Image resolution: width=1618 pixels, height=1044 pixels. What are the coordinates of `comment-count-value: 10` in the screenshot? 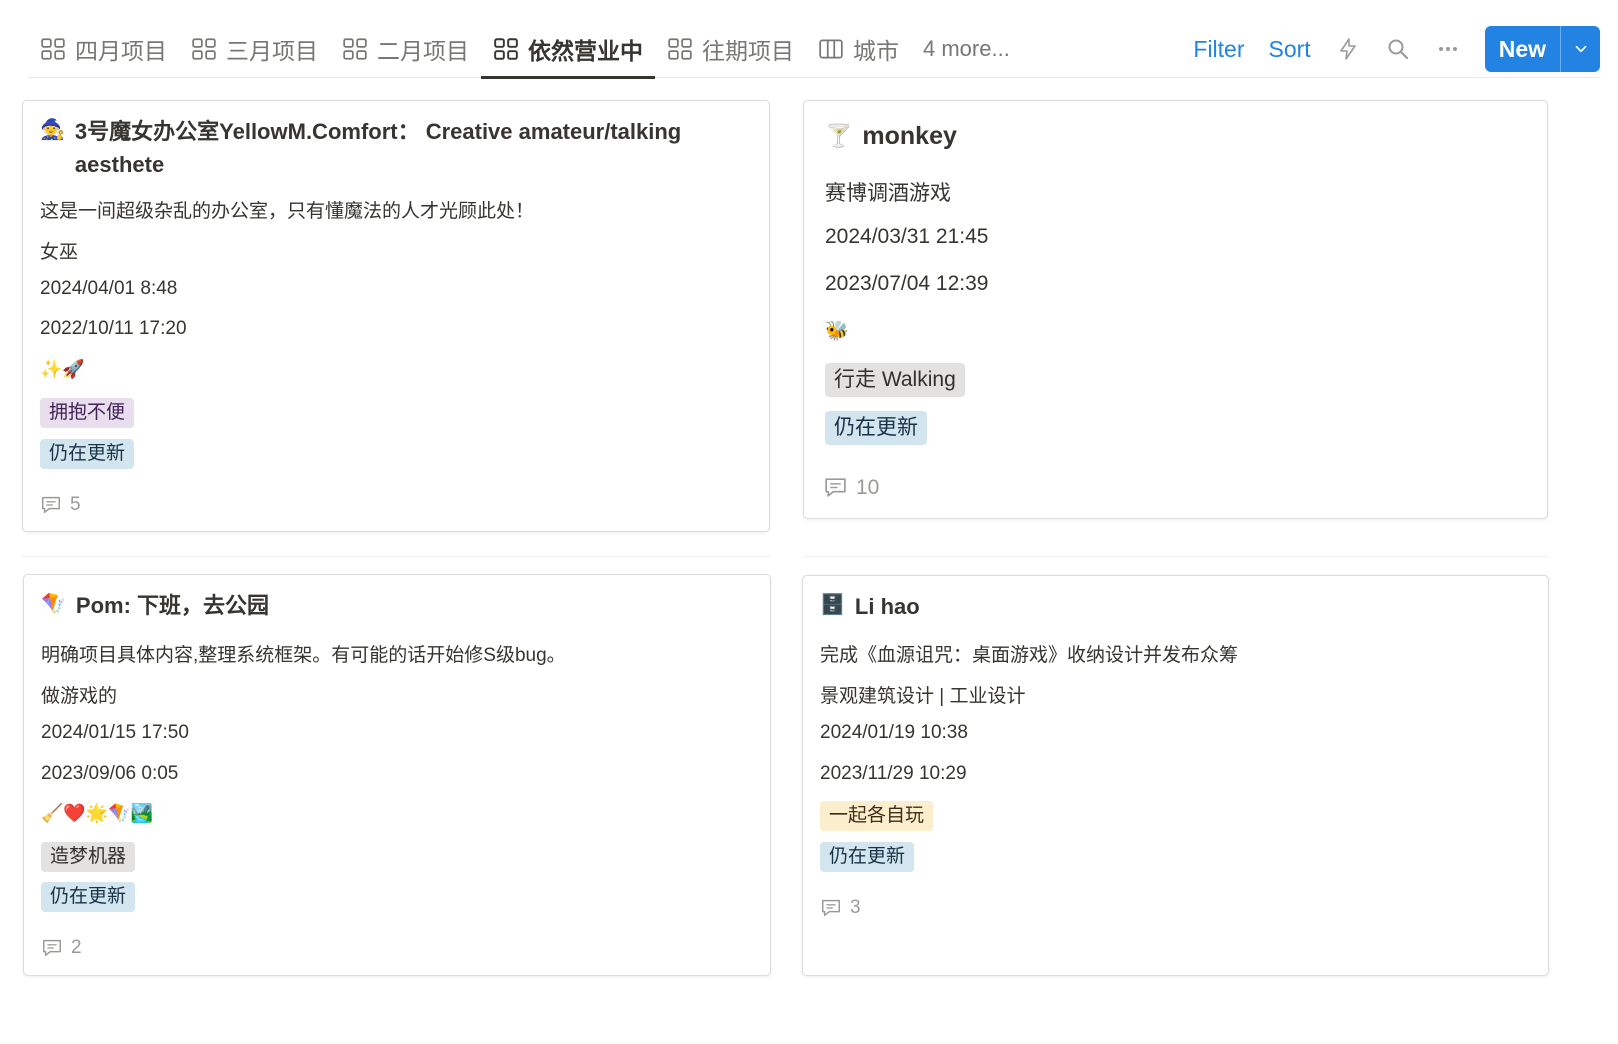 It's located at (868, 487).